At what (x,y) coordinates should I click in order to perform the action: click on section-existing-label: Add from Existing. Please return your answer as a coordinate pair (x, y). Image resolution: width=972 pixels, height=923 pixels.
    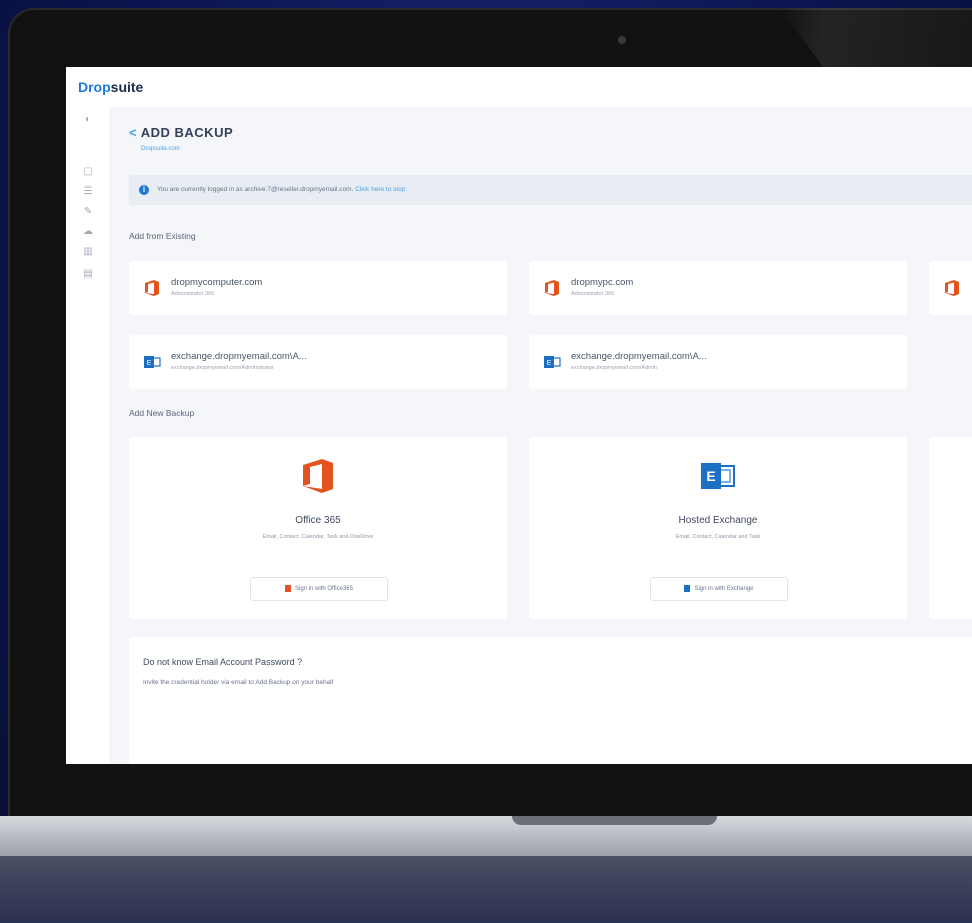
    Looking at the image, I should click on (162, 236).